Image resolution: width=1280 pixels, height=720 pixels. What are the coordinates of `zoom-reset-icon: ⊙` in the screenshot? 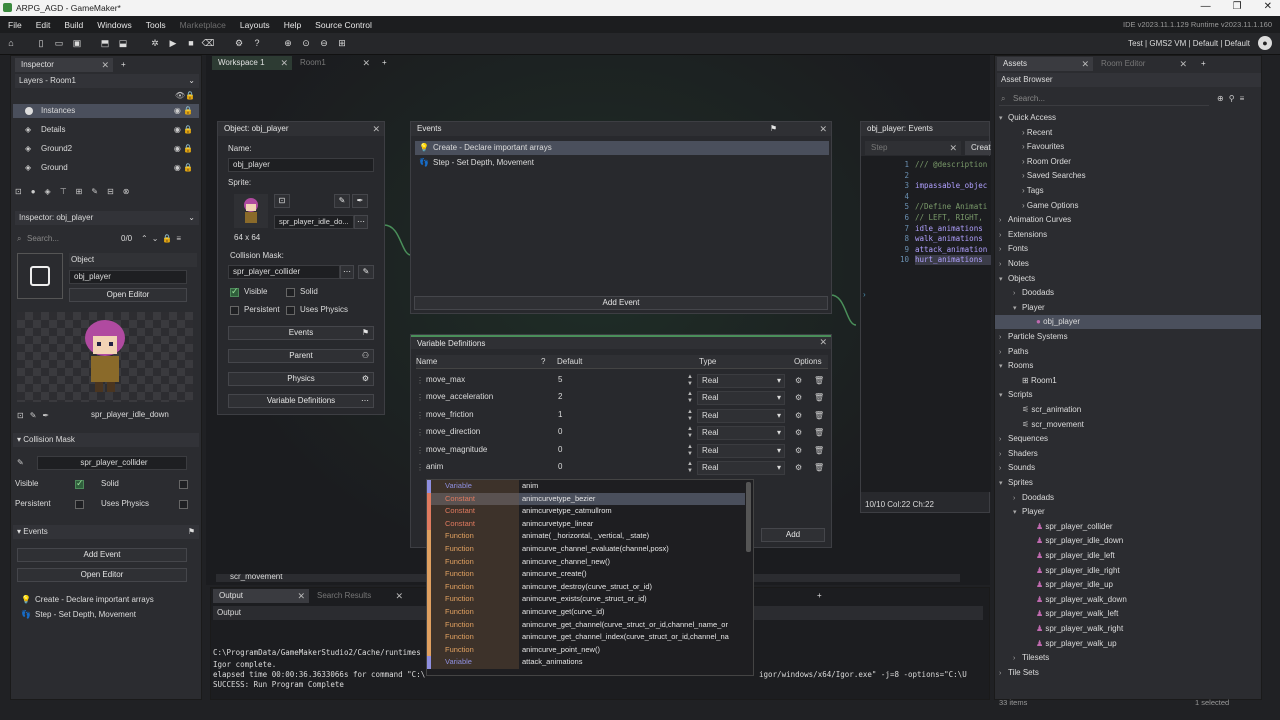 It's located at (306, 43).